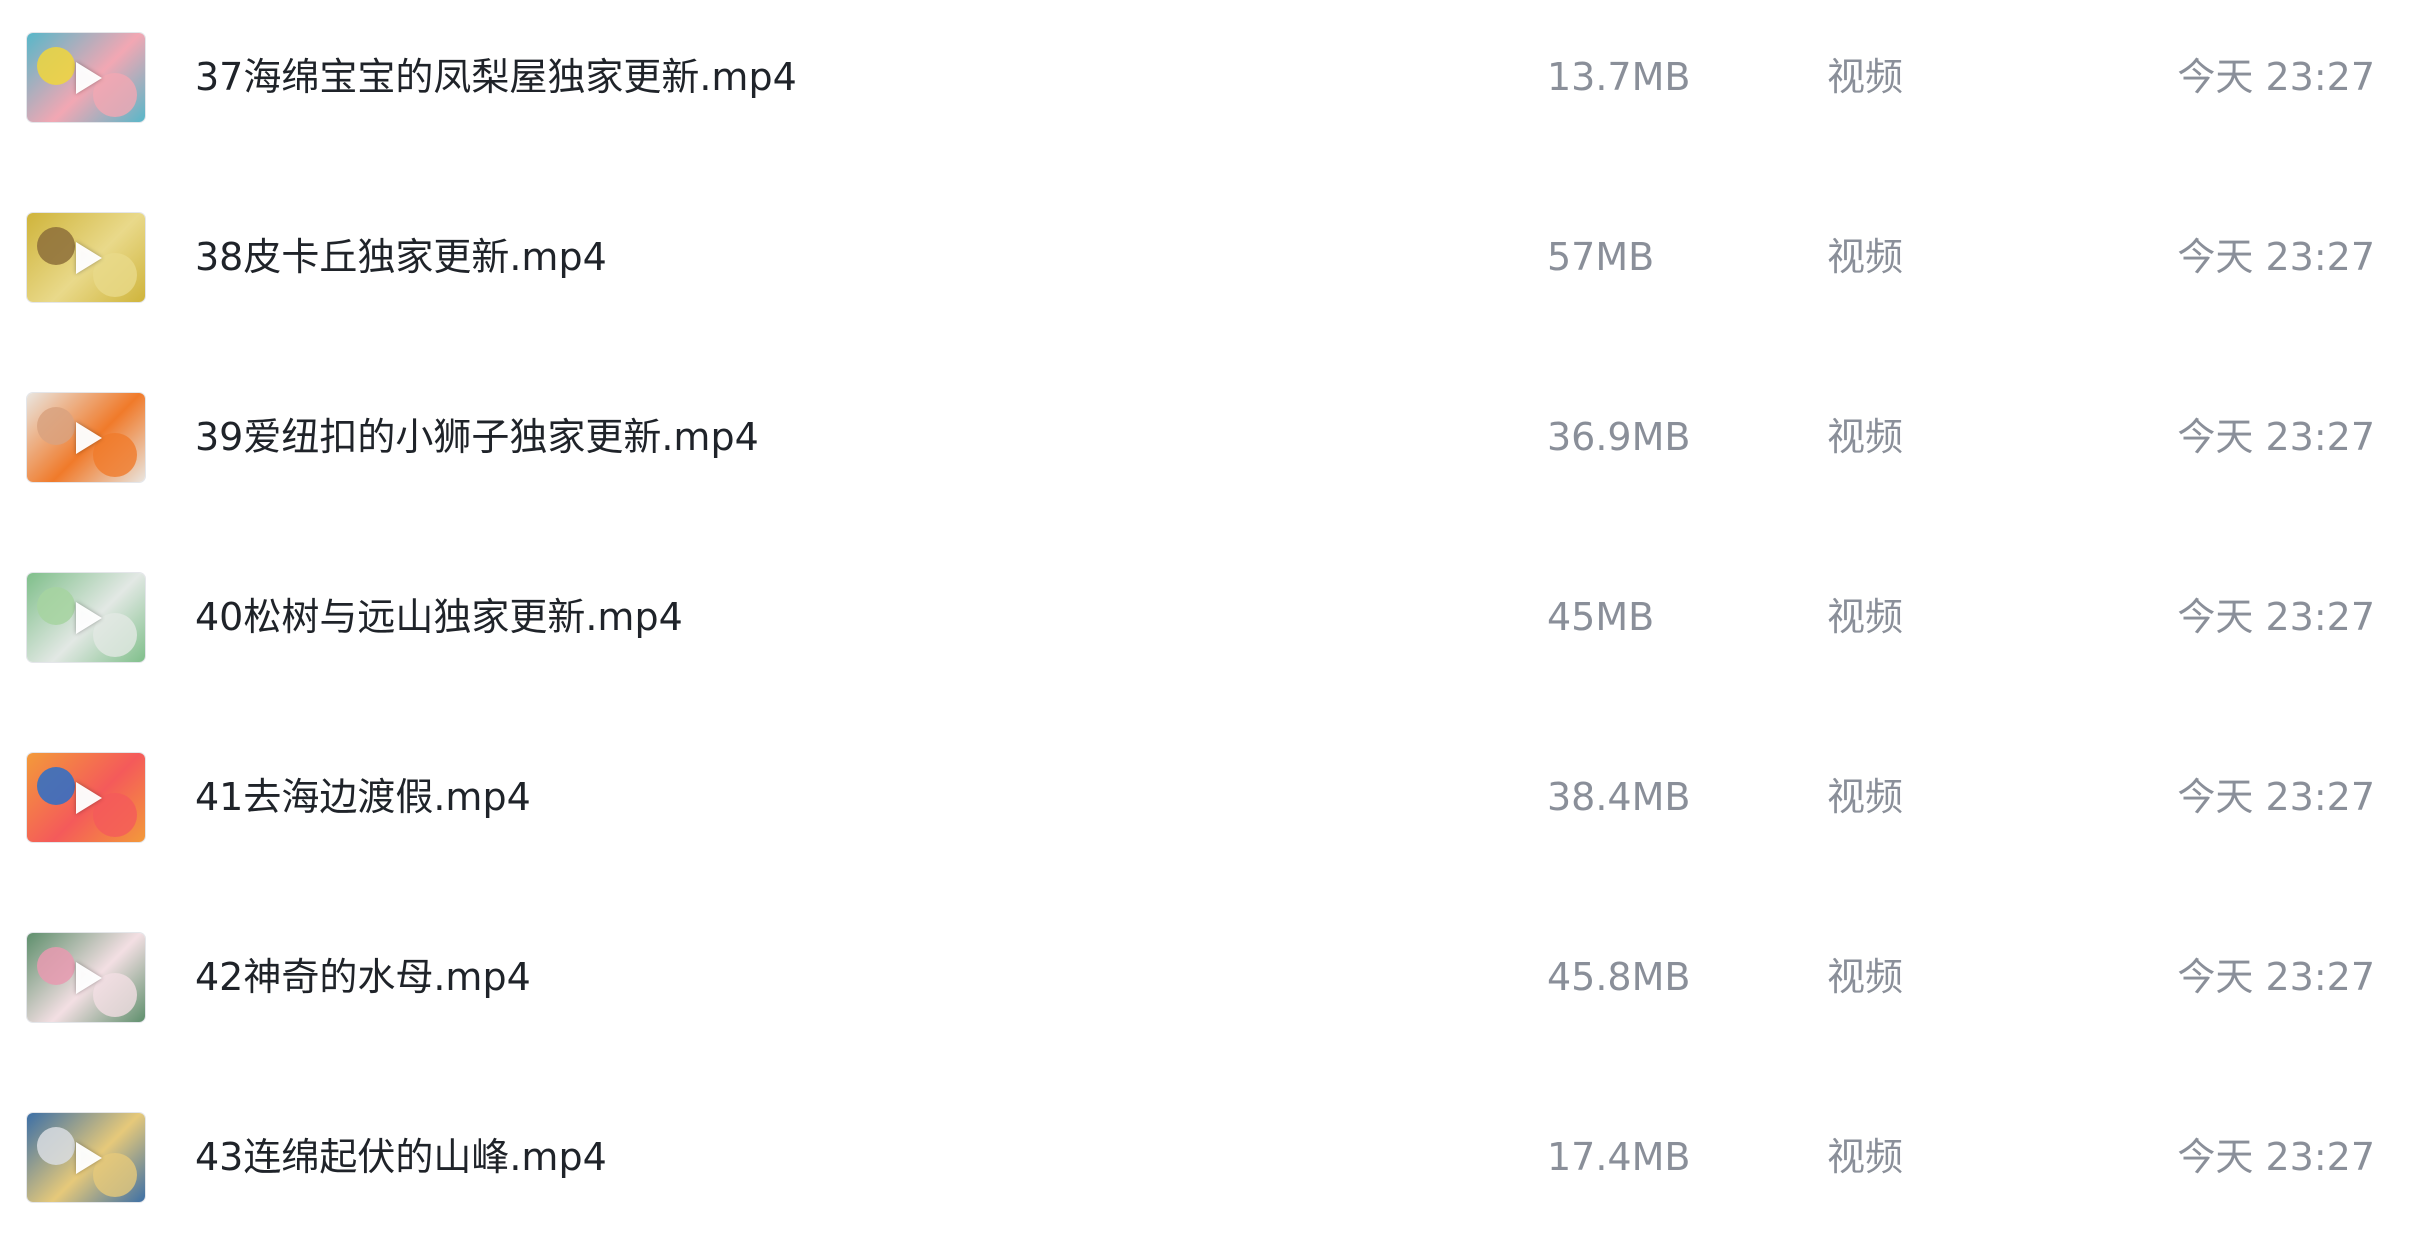  I want to click on file-name: 42神奇的水母.mp4, so click(363, 977).